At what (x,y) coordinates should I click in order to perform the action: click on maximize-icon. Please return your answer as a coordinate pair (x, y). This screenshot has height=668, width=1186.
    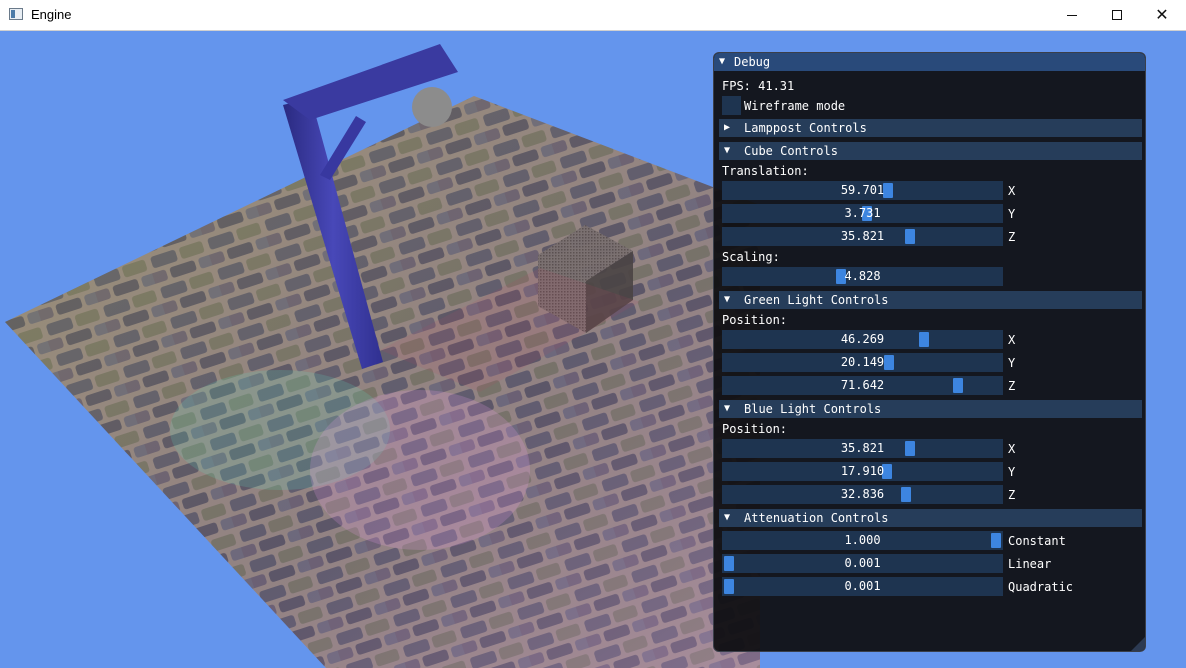
    Looking at the image, I should click on (1117, 15).